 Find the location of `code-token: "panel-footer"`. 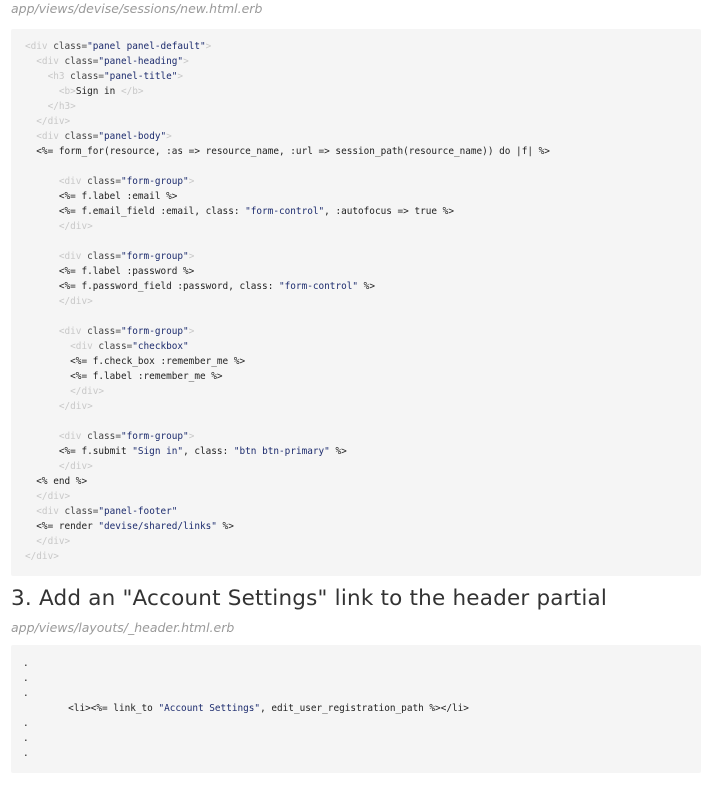

code-token: "panel-footer" is located at coordinates (138, 511).